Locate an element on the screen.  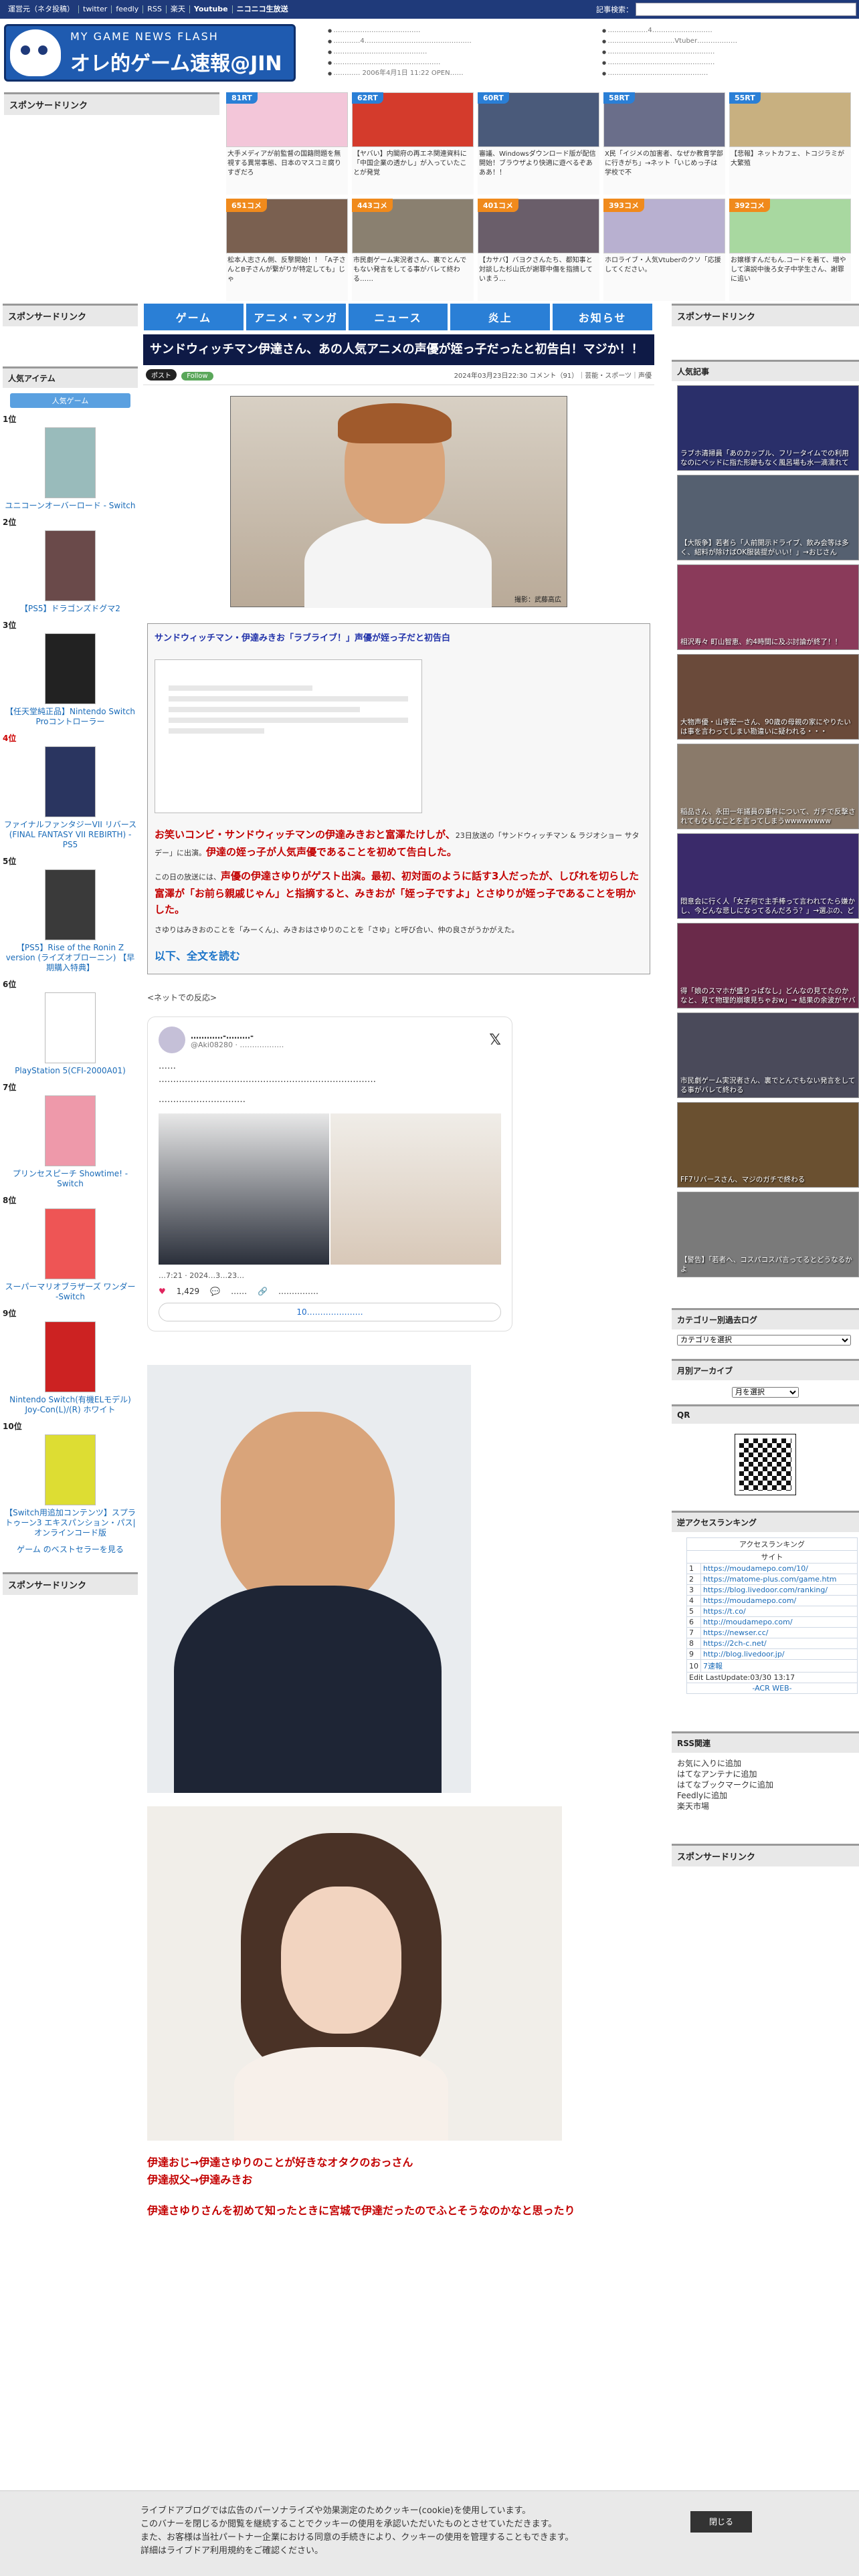
product-name: 【PS5】ドラゴンズドグマ2 is located at coordinates (71, 609).